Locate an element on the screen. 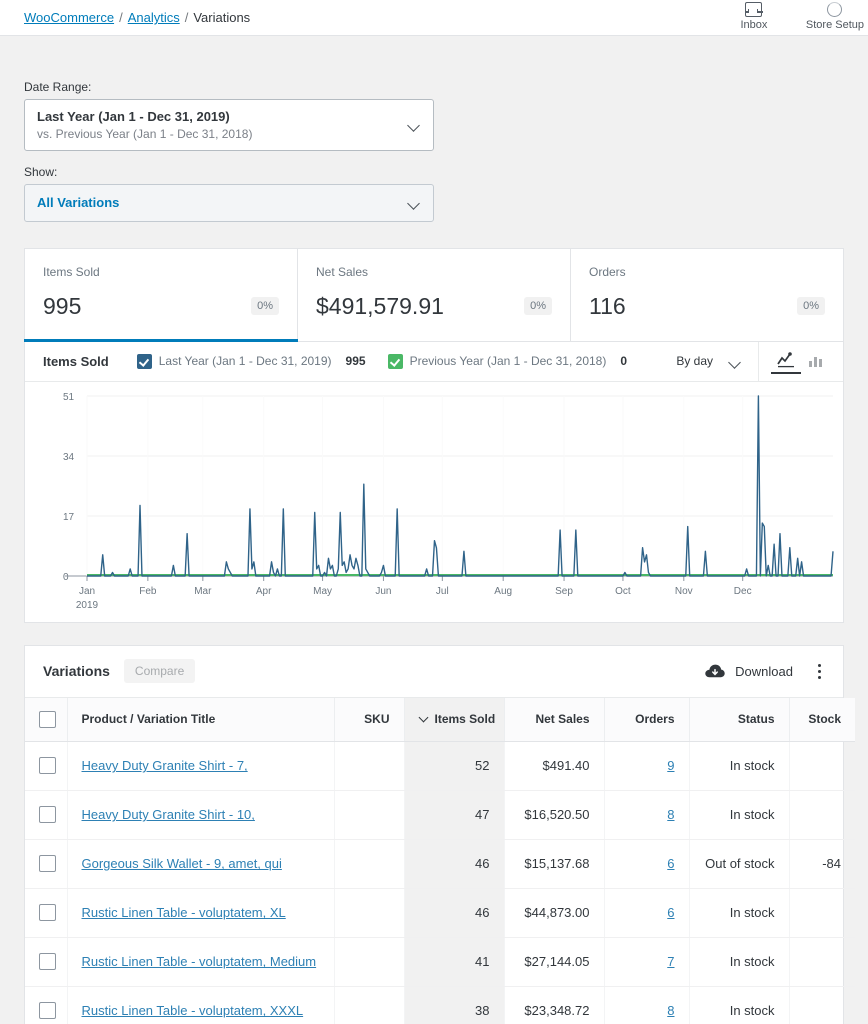  bar-chart-icon is located at coordinates (816, 361).